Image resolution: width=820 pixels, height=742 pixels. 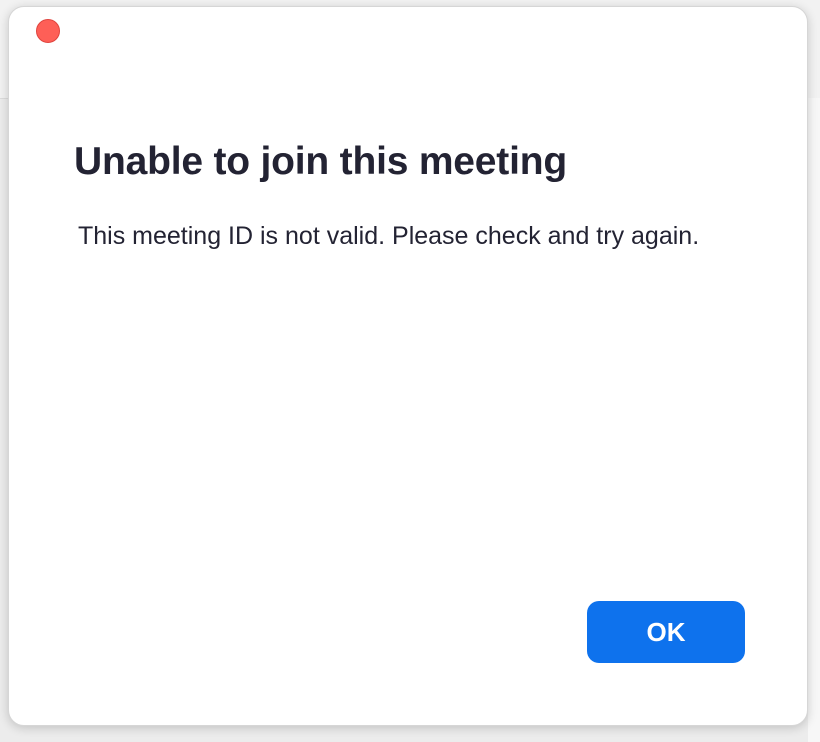 What do you see at coordinates (48, 31) in the screenshot?
I see `close-button` at bounding box center [48, 31].